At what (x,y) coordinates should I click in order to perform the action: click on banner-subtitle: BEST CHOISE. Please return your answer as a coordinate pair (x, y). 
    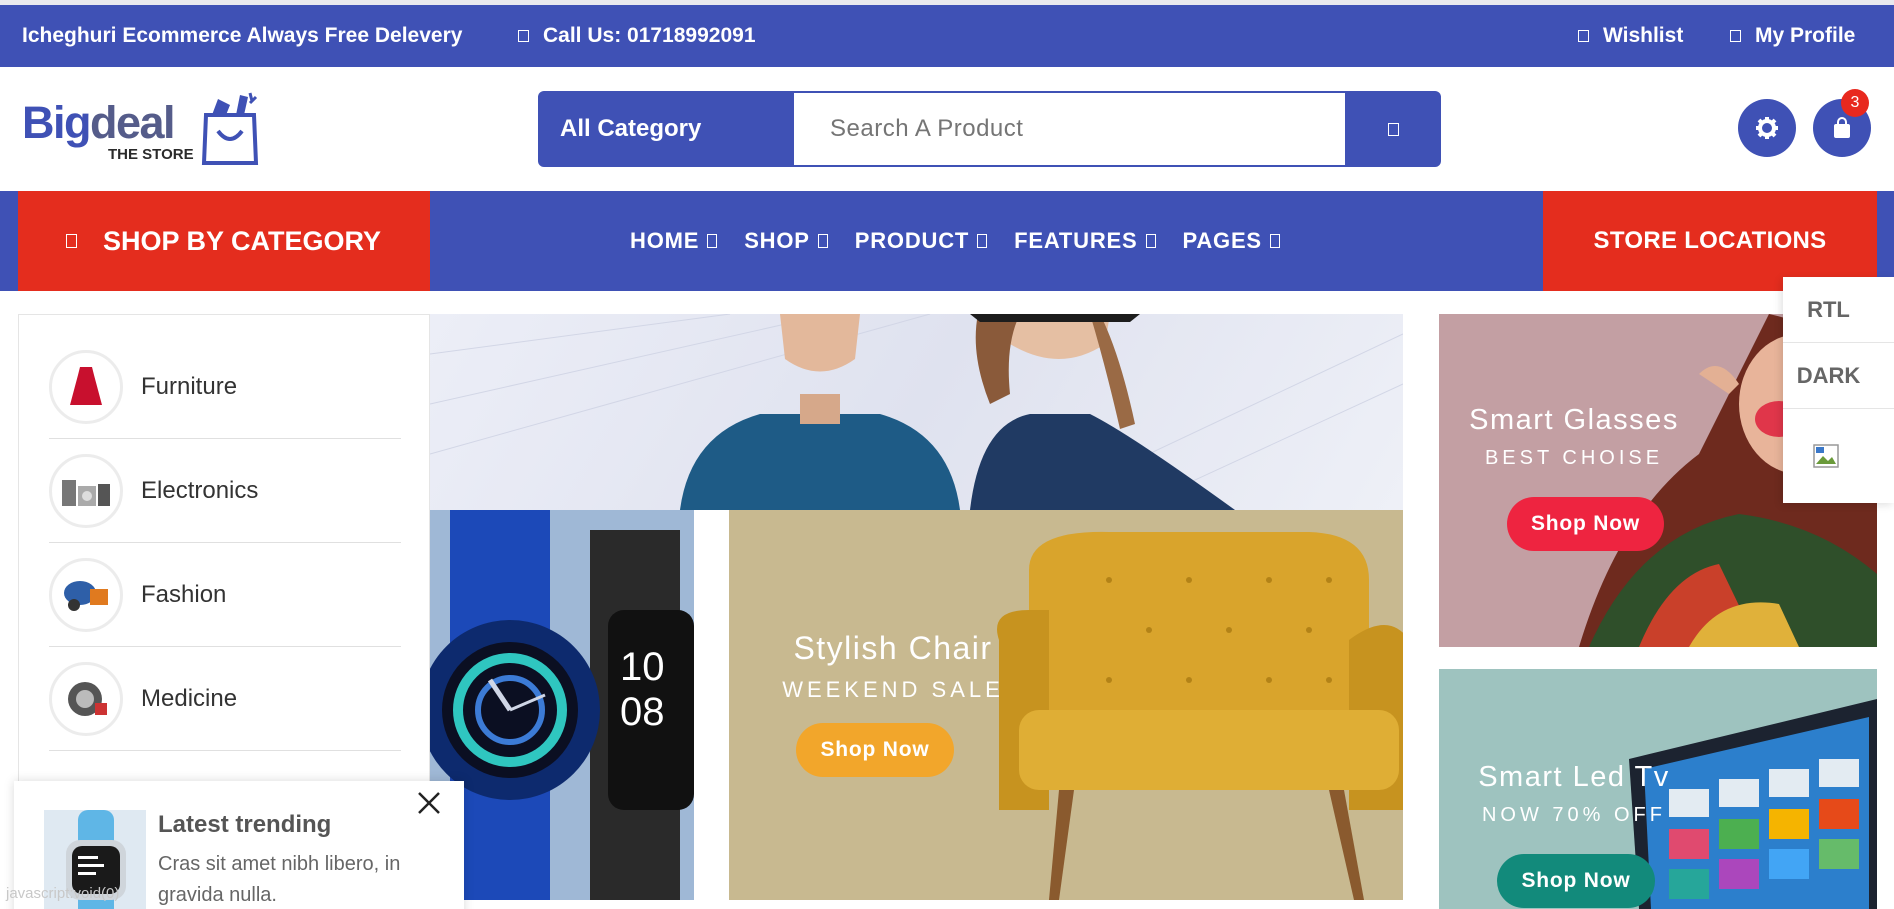
    Looking at the image, I should click on (1574, 458).